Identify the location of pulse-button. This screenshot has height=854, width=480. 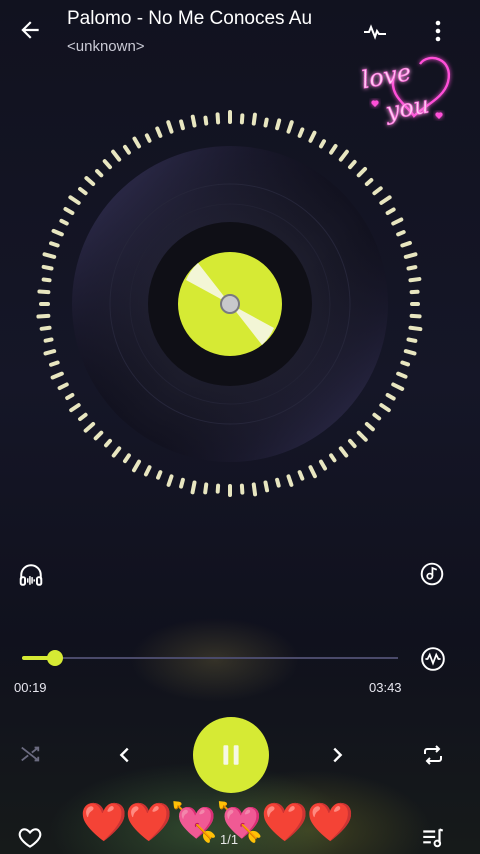
(375, 31).